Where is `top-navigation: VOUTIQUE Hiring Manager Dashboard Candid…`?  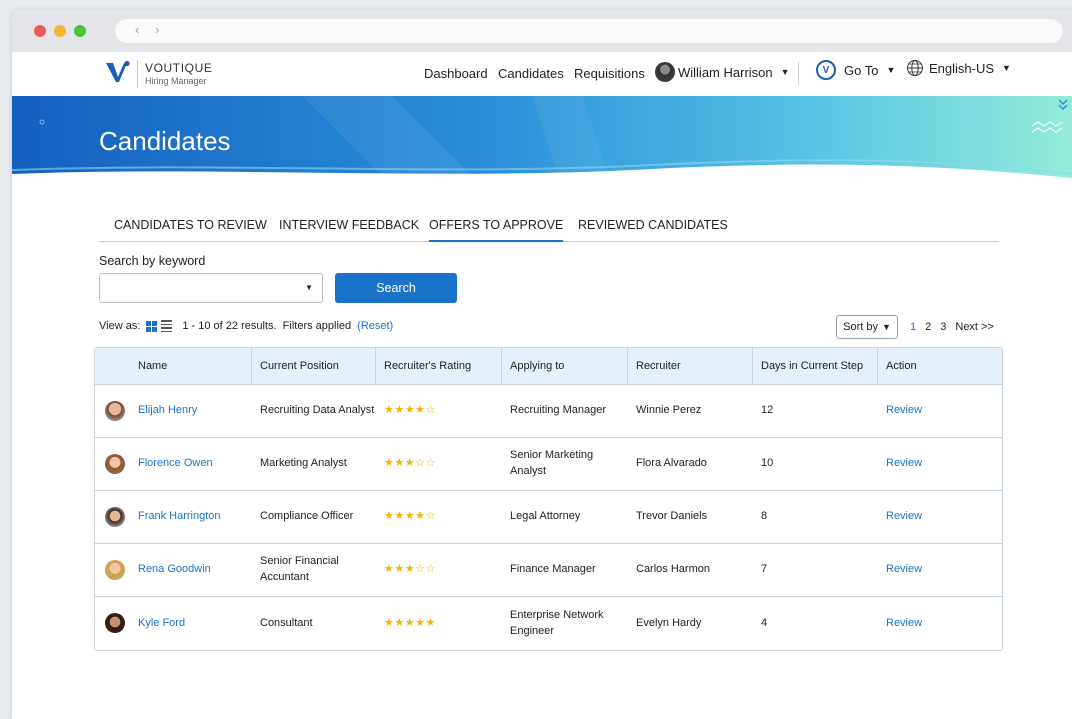
top-navigation: VOUTIQUE Hiring Manager Dashboard Candid… is located at coordinates (542, 74).